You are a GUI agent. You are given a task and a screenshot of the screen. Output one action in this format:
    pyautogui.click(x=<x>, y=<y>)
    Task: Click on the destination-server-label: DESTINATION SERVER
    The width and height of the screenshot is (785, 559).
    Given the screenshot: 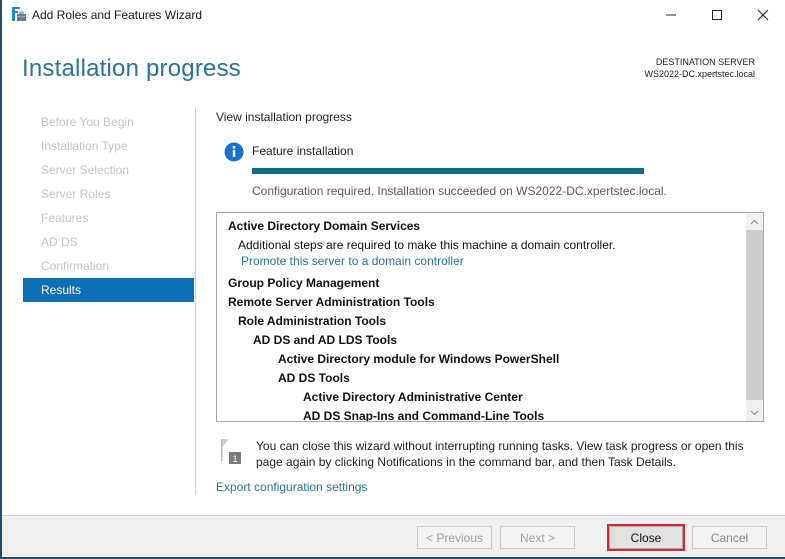 What is the action you would take?
    pyautogui.click(x=705, y=62)
    